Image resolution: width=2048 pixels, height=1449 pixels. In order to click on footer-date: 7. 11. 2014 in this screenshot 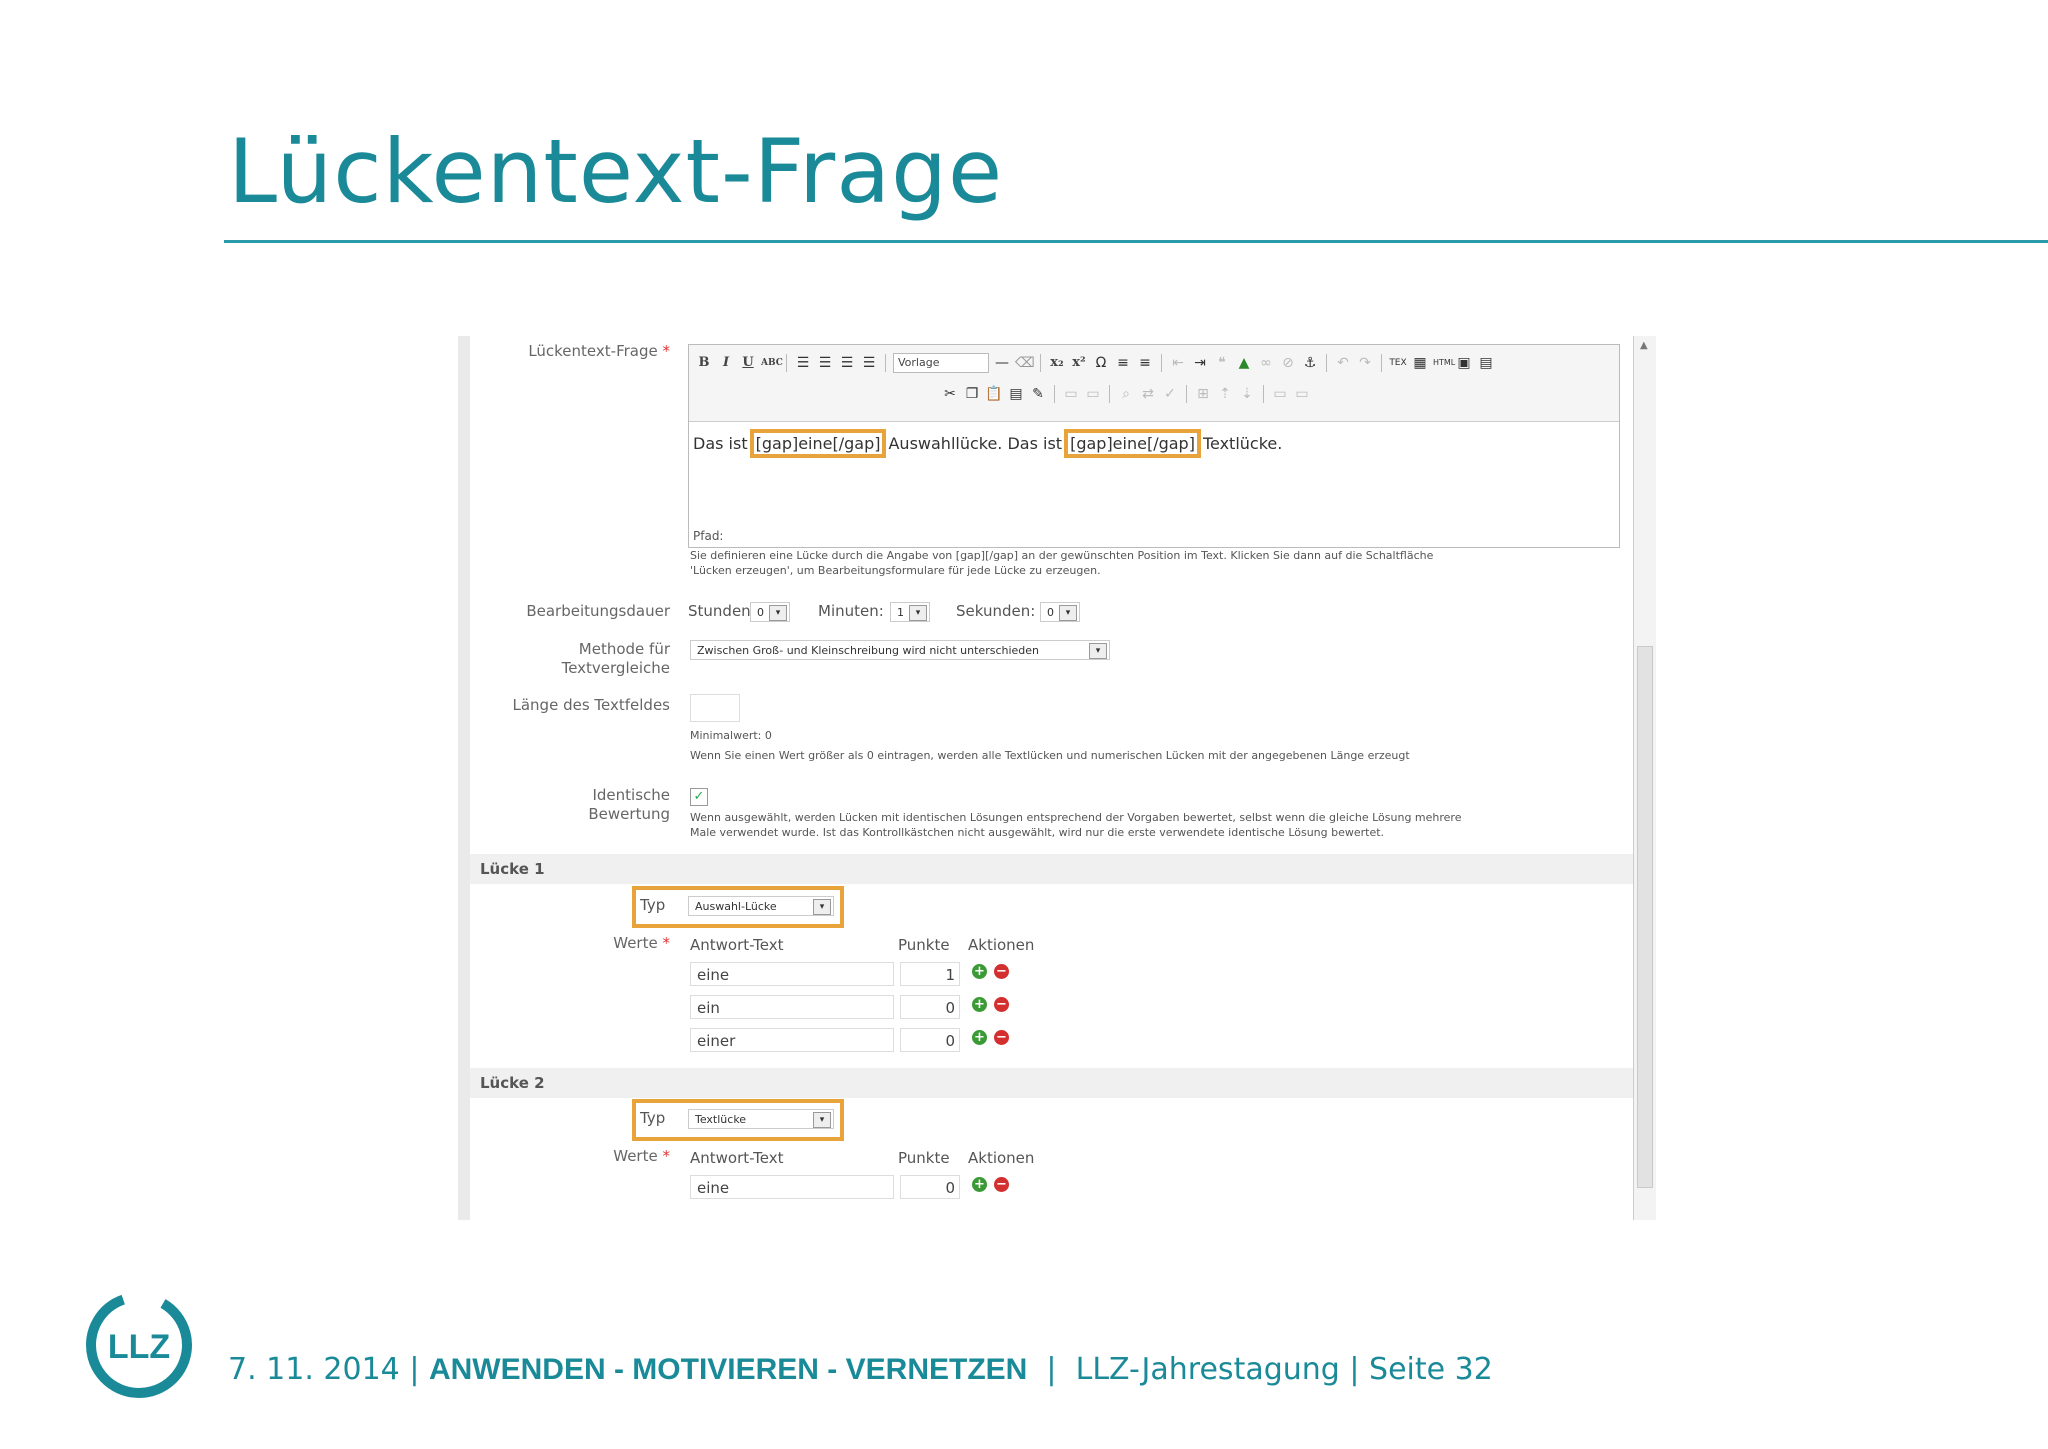, I will do `click(314, 1369)`.